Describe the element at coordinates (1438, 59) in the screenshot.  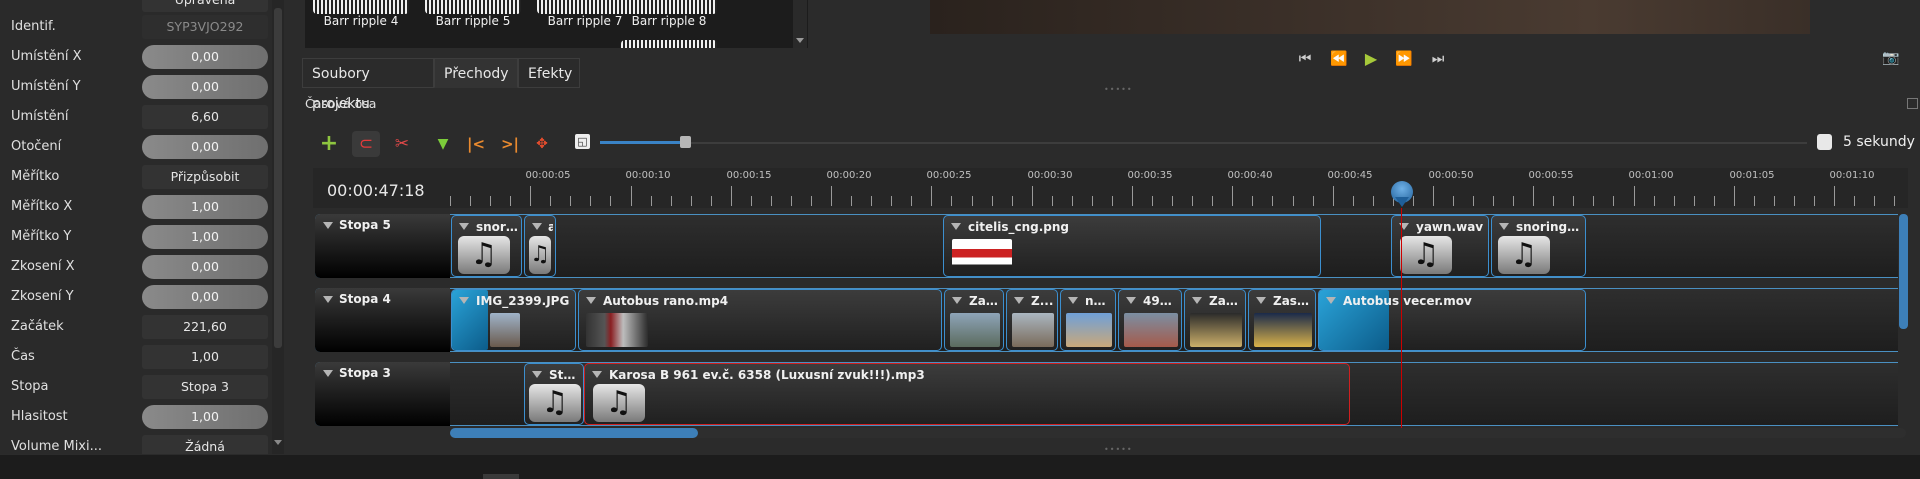
I see `jump-end-icon: ⏭` at that location.